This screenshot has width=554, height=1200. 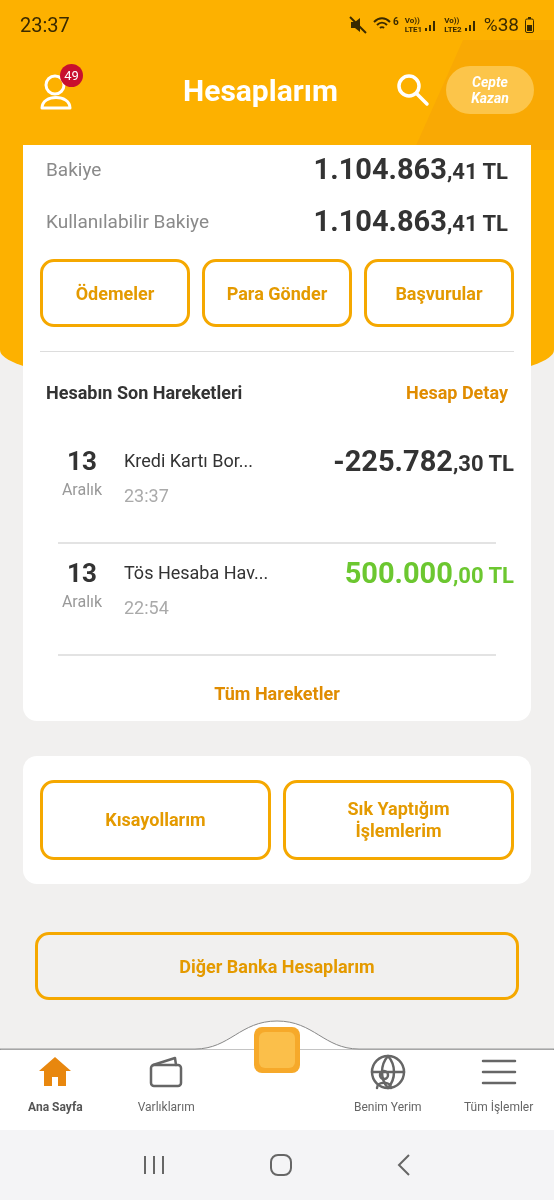 I want to click on action-button: Başvurular, so click(x=439, y=293).